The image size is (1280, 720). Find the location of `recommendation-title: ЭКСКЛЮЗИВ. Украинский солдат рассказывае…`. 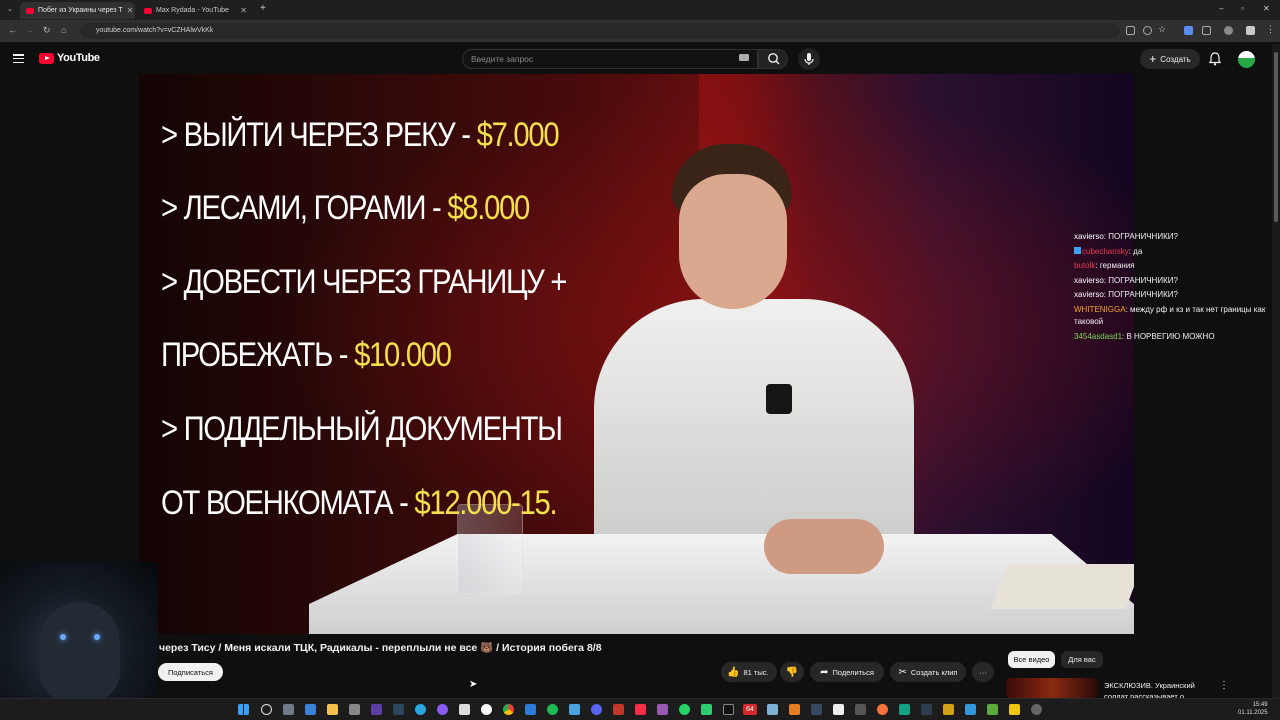

recommendation-title: ЭКСКЛЮЗИВ. Украинский солдат рассказывае… is located at coordinates (1159, 689).